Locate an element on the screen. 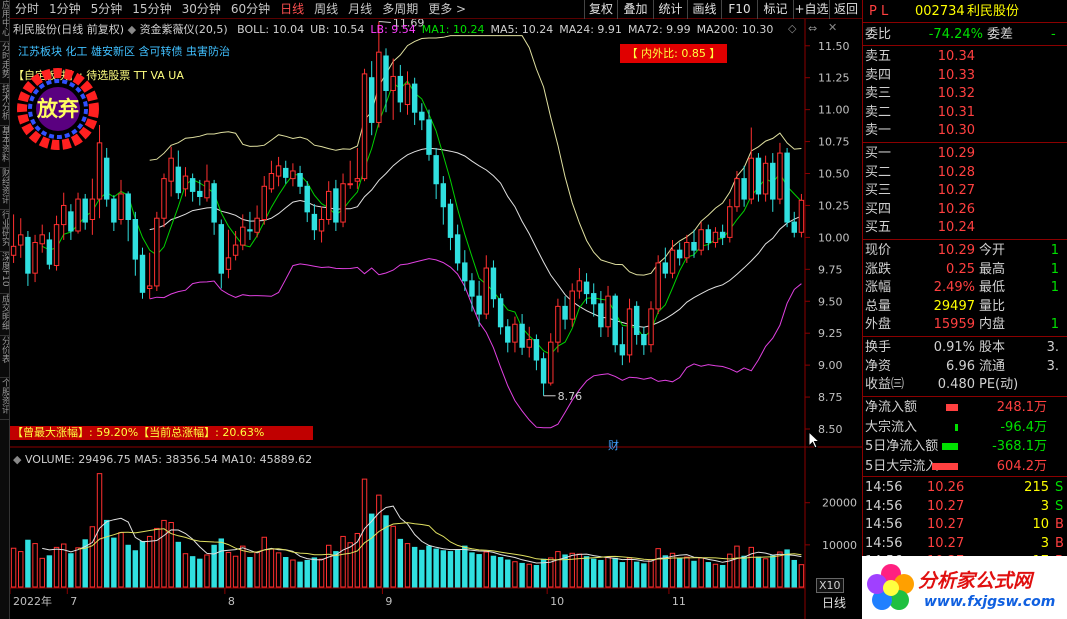  period-tab-4: 30分钟 is located at coordinates (201, 9).